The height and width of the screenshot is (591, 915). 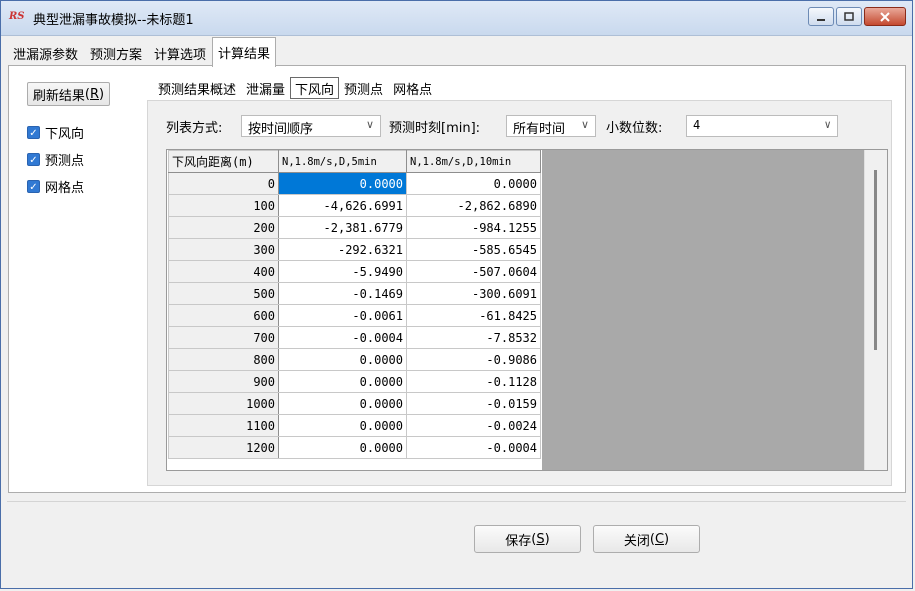 What do you see at coordinates (821, 16) in the screenshot?
I see `minimize-button` at bounding box center [821, 16].